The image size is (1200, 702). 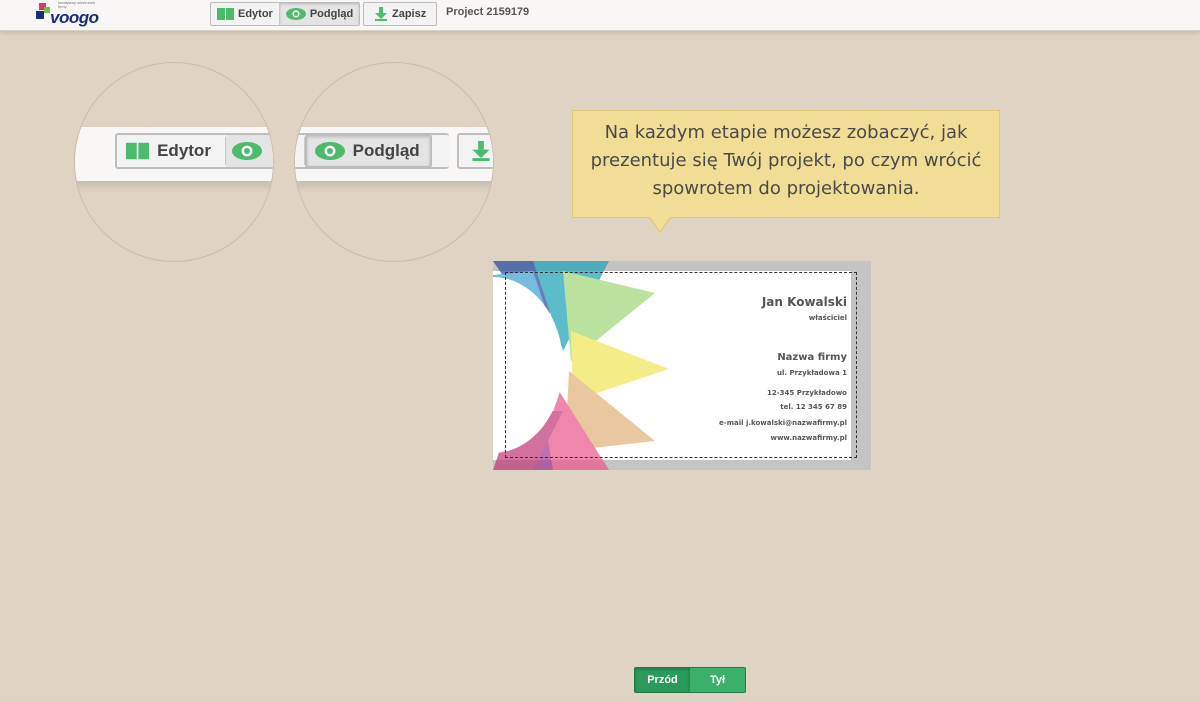 I want to click on card-phone: tel. 12 345 67 89, so click(x=813, y=407).